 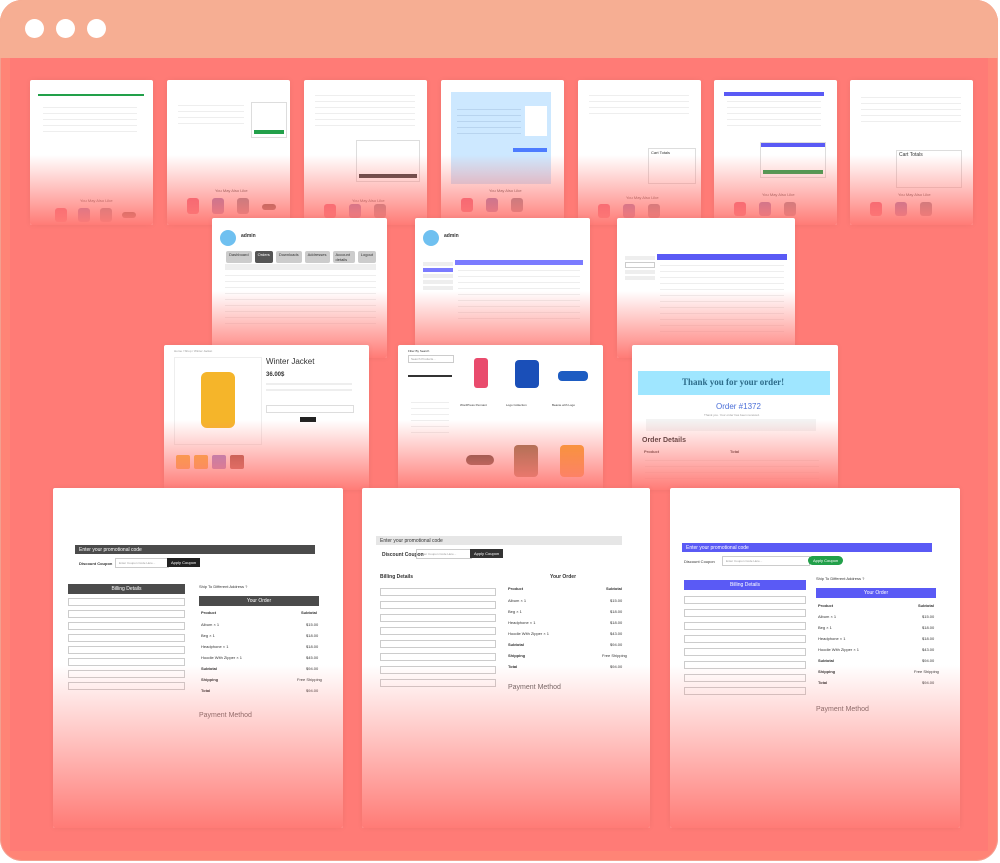 What do you see at coordinates (263, 257) in the screenshot?
I see `tab: Orders` at bounding box center [263, 257].